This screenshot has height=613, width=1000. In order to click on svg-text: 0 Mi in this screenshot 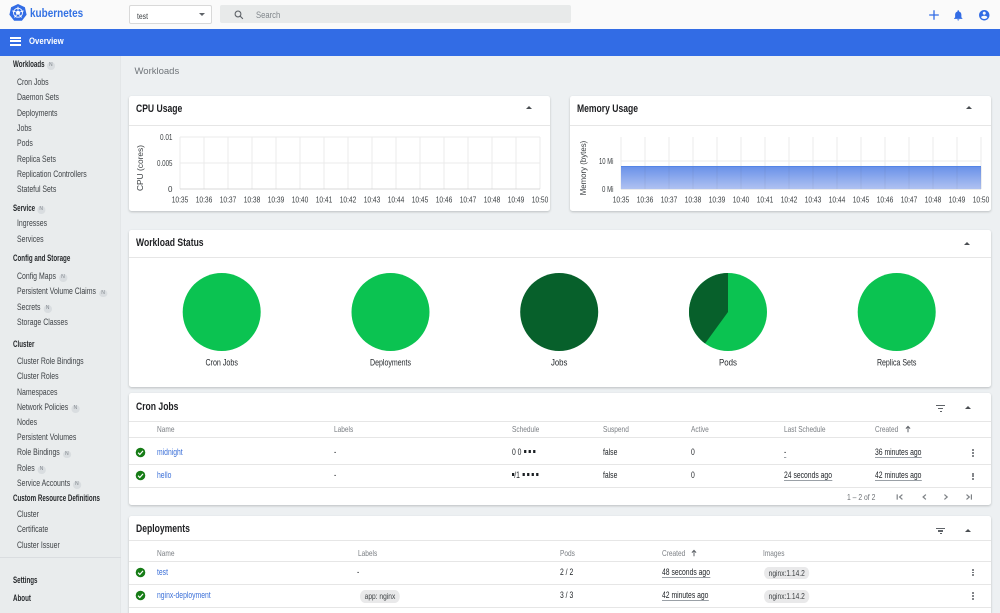, I will do `click(608, 189)`.